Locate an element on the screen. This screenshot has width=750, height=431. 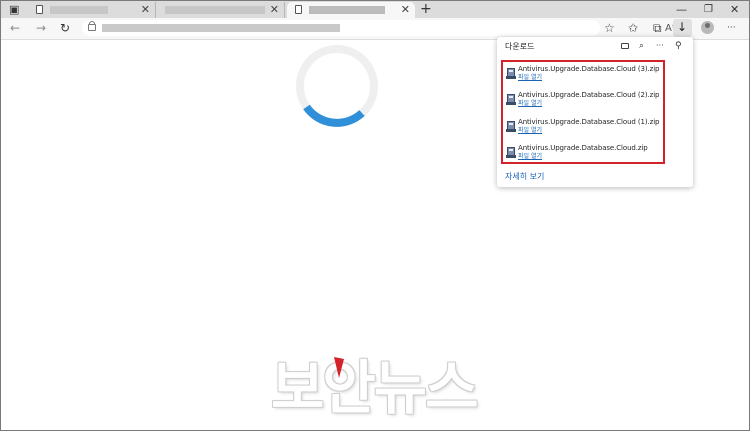
more-options-icon: ··· is located at coordinates (660, 46).